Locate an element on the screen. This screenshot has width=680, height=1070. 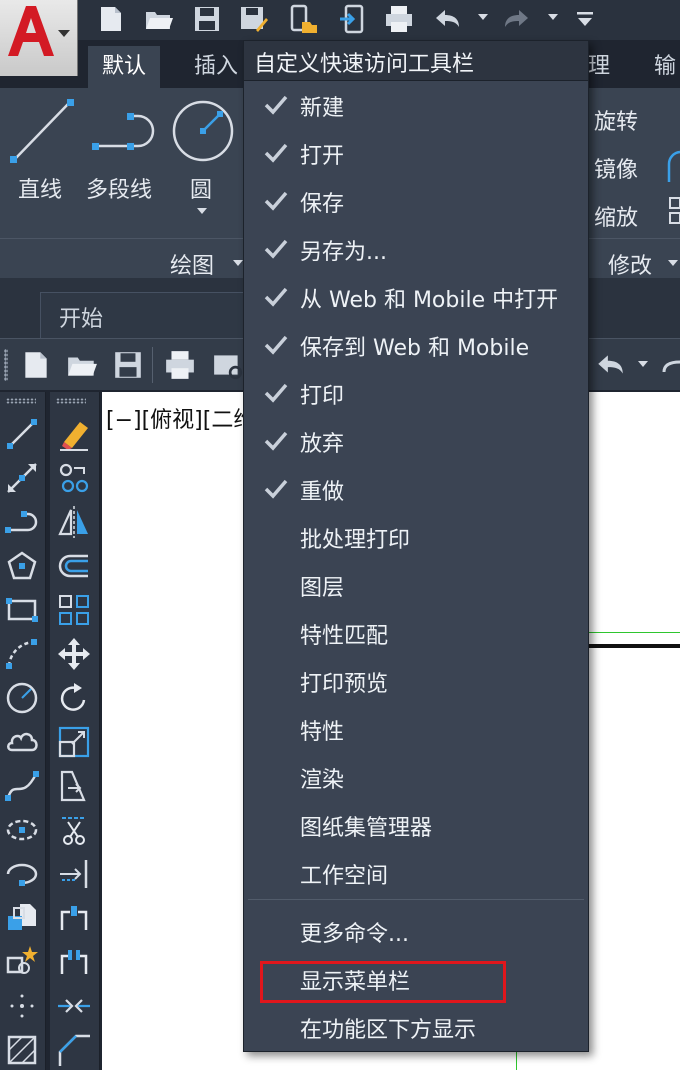
menu-item: 新建 is located at coordinates (416, 105).